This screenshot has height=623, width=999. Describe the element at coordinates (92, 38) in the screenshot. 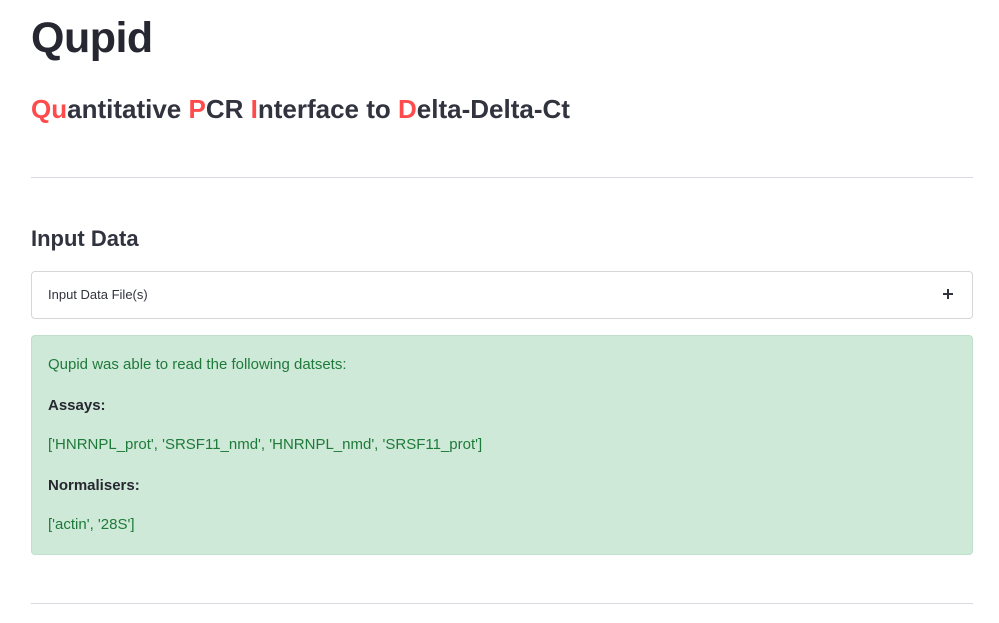

I see `app-title: Qupid` at that location.